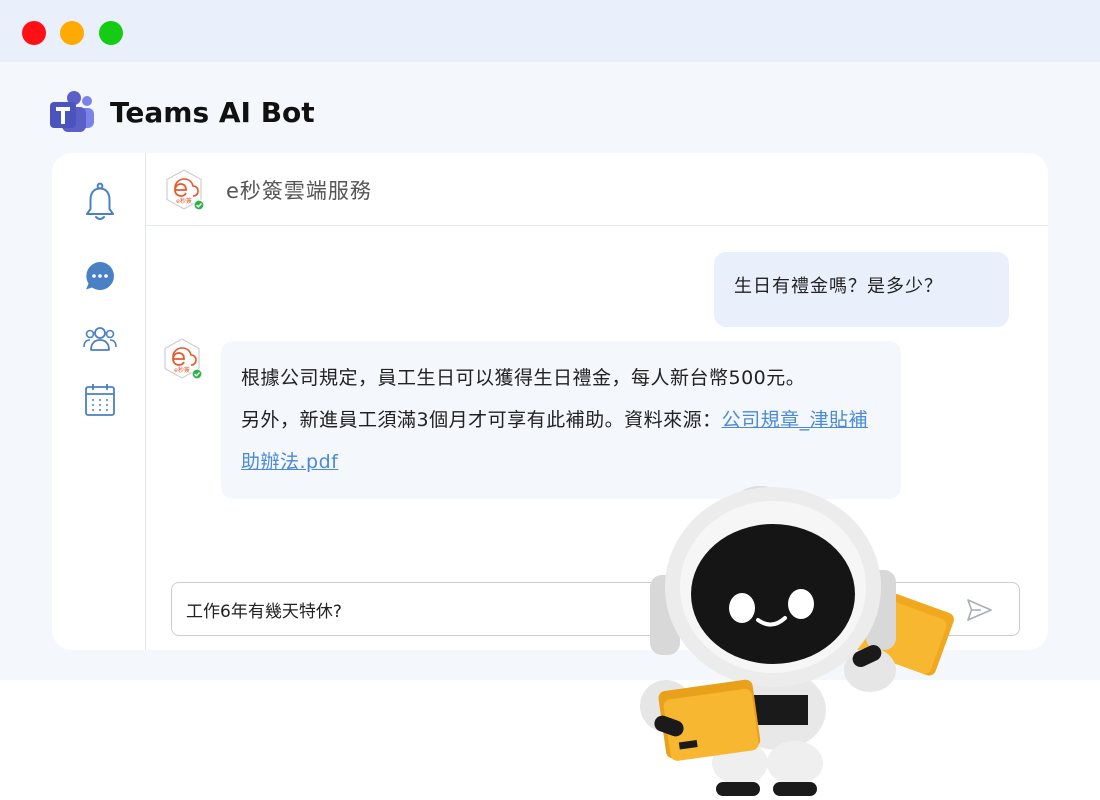 The height and width of the screenshot is (800, 1100). Describe the element at coordinates (861, 289) in the screenshot. I see `user-message: 生日有禮金嗎？是多少？` at that location.